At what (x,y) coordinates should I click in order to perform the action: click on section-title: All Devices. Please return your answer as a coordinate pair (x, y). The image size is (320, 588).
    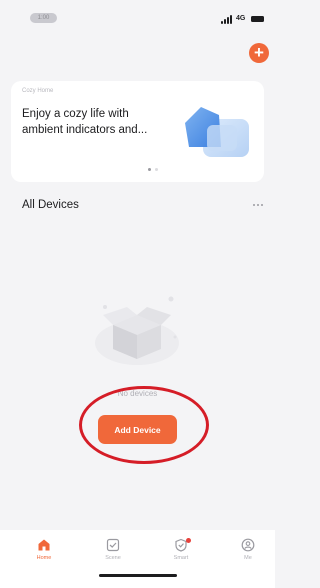
    Looking at the image, I should click on (50, 205).